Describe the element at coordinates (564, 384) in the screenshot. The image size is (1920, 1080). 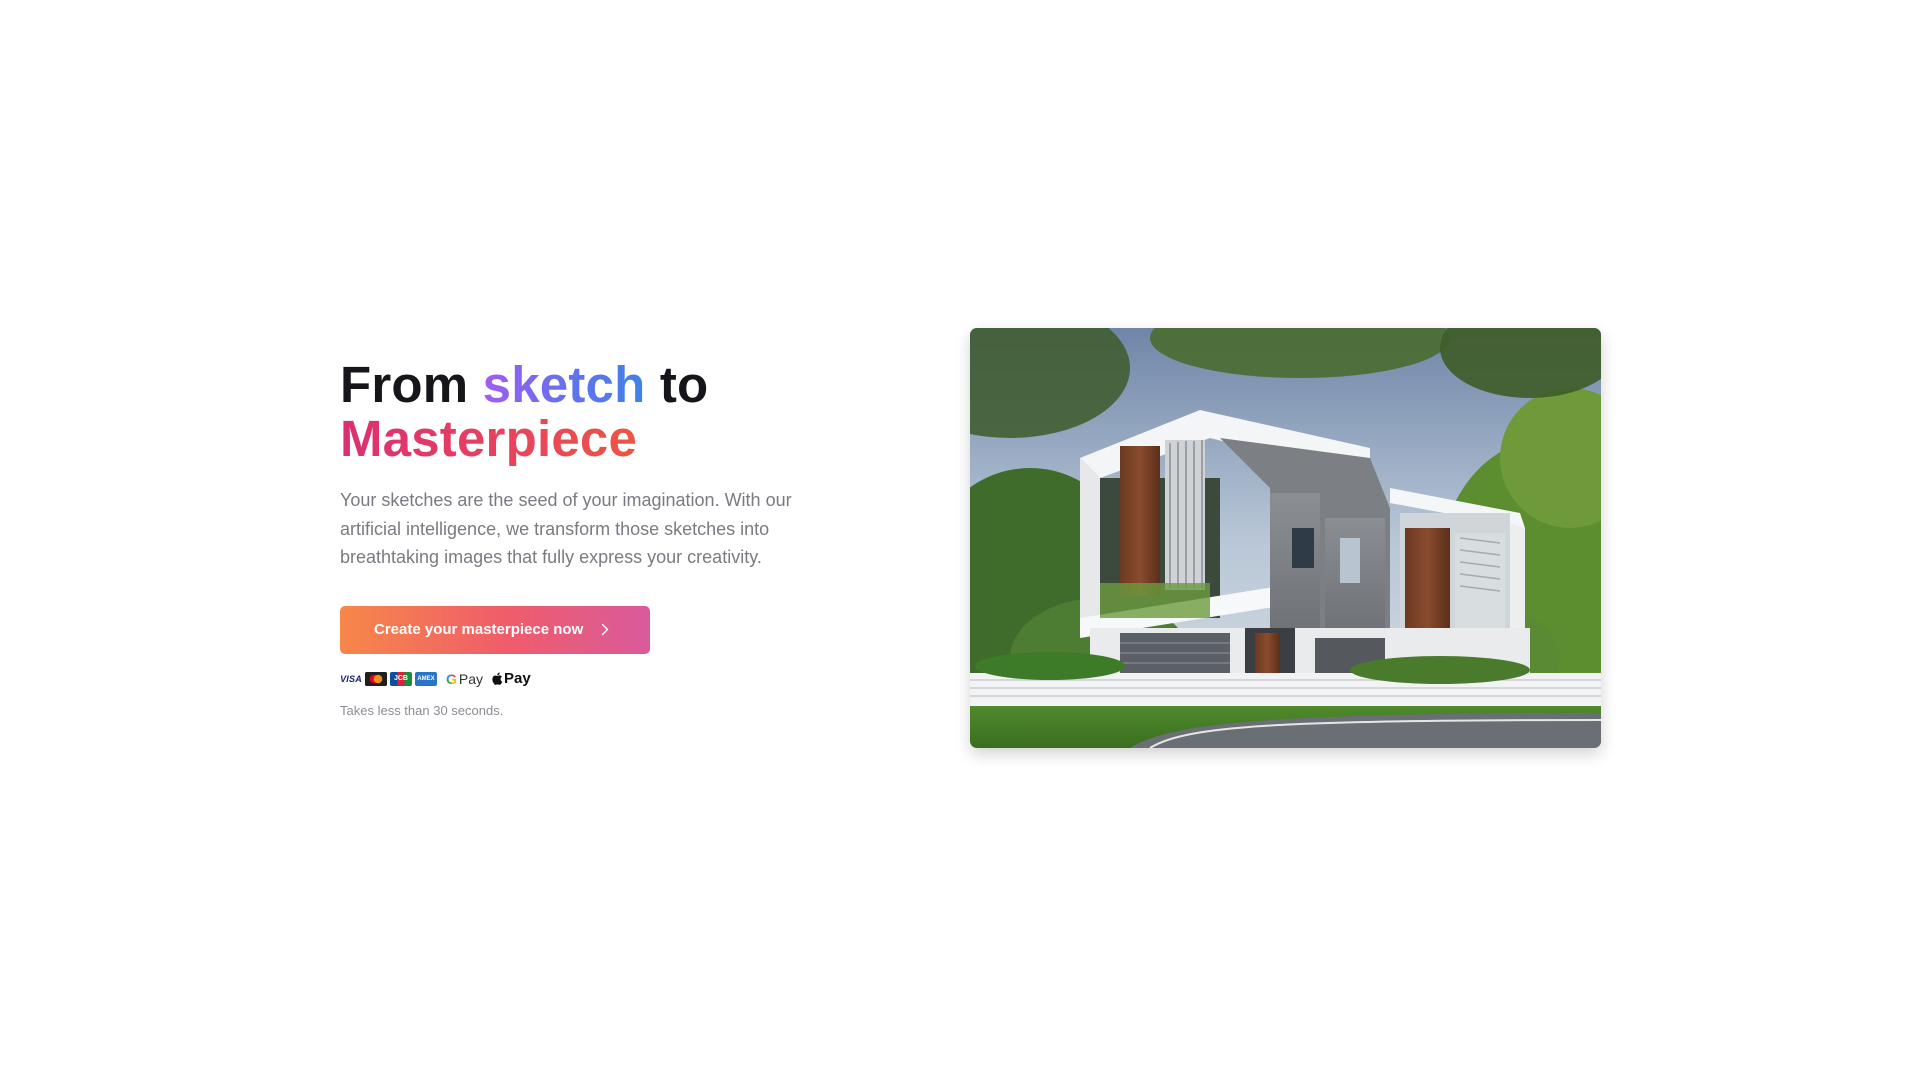
I see `headline-sketch-highlight: sketch` at that location.